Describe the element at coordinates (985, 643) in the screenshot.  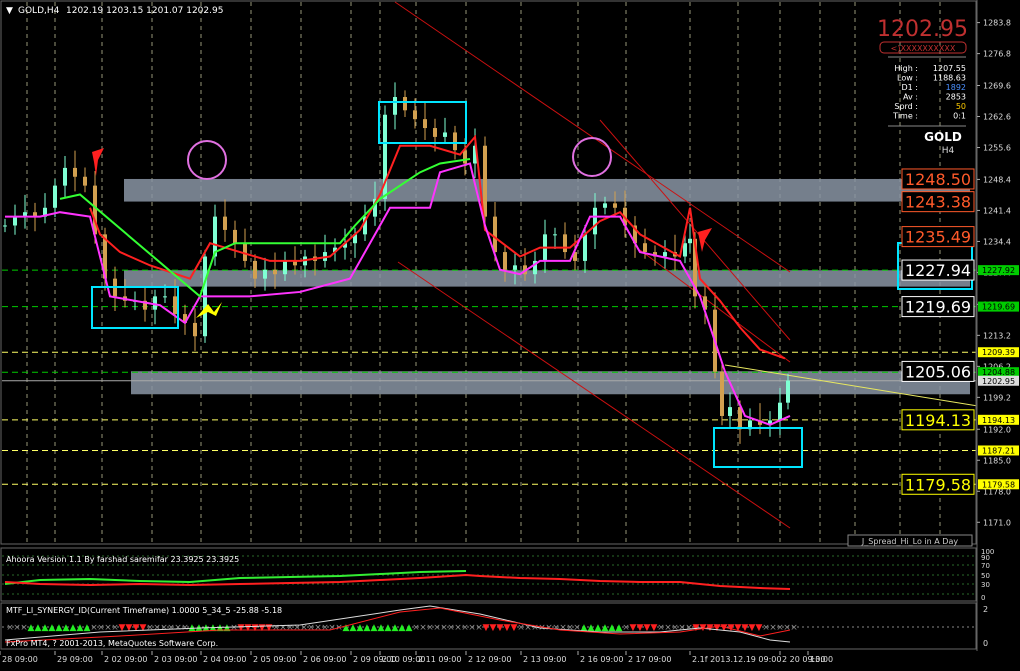
I see `ind2-axis-label: 0` at that location.